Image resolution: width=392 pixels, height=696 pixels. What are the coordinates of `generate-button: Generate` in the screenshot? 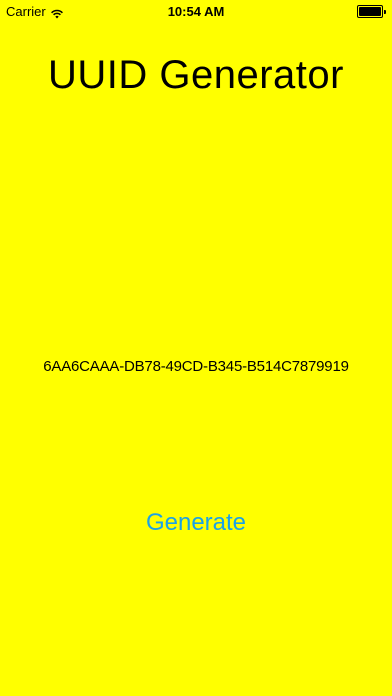 It's located at (196, 523).